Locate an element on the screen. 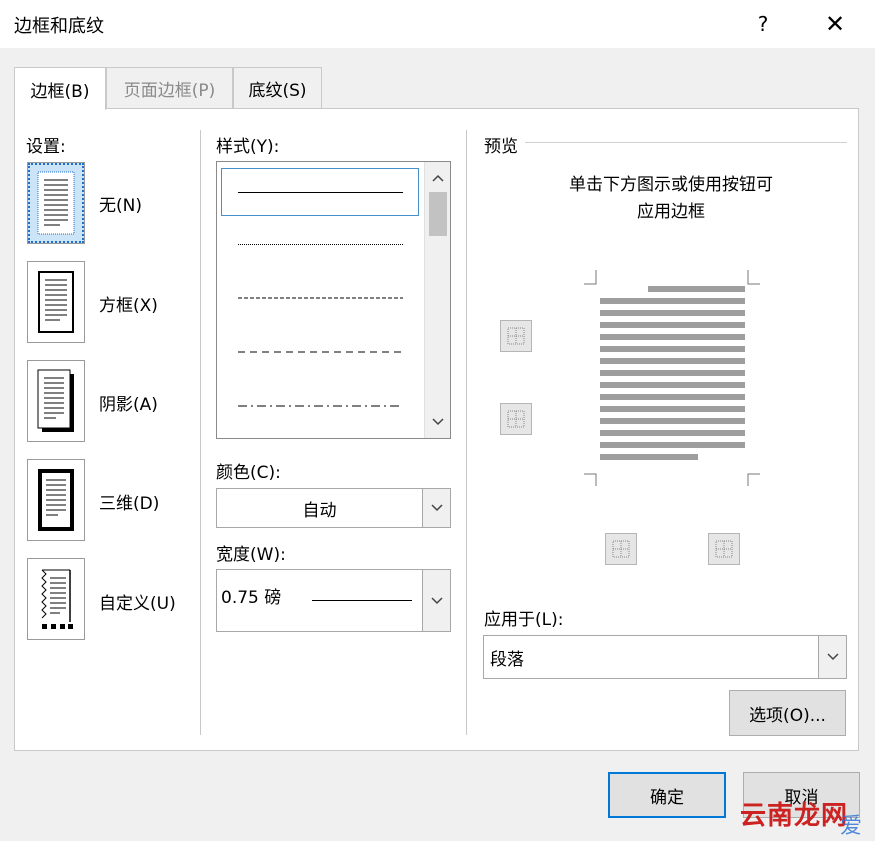  chevron-up-icon is located at coordinates (437, 178).